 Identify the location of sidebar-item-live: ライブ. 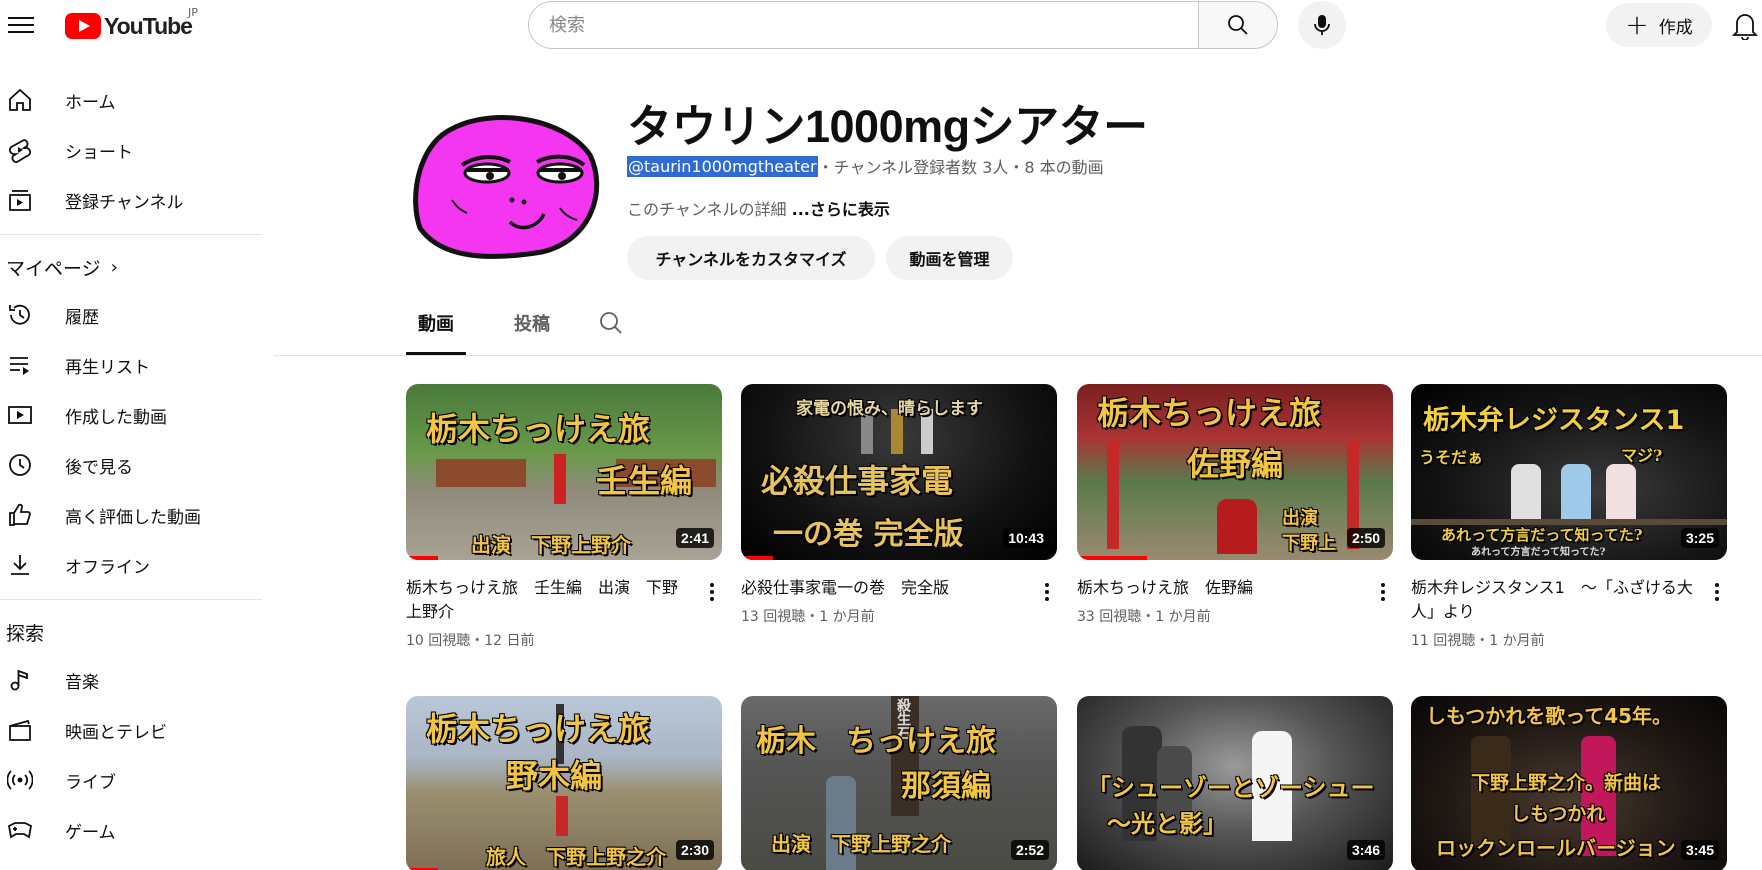
(131, 780).